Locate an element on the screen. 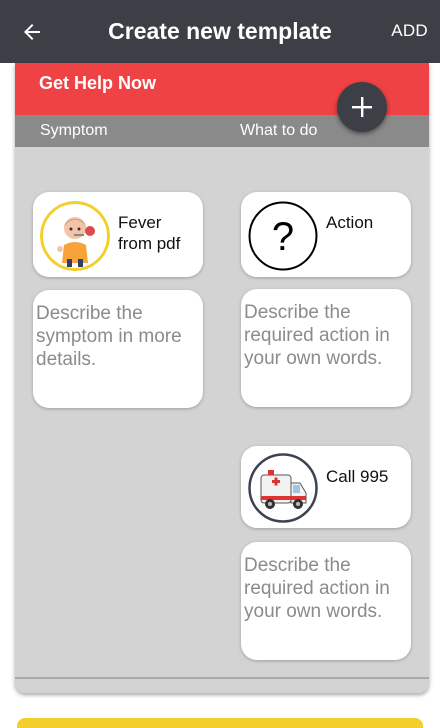 The width and height of the screenshot is (440, 728). ambulance-icon is located at coordinates (283, 488).